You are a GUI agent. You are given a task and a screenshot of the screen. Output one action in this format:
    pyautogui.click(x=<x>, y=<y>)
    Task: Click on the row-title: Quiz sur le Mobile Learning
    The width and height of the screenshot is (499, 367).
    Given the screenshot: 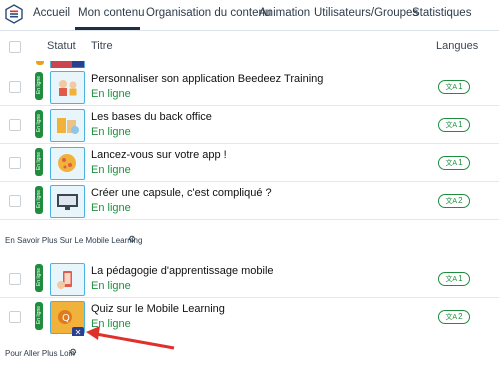 What is the action you would take?
    pyautogui.click(x=158, y=309)
    